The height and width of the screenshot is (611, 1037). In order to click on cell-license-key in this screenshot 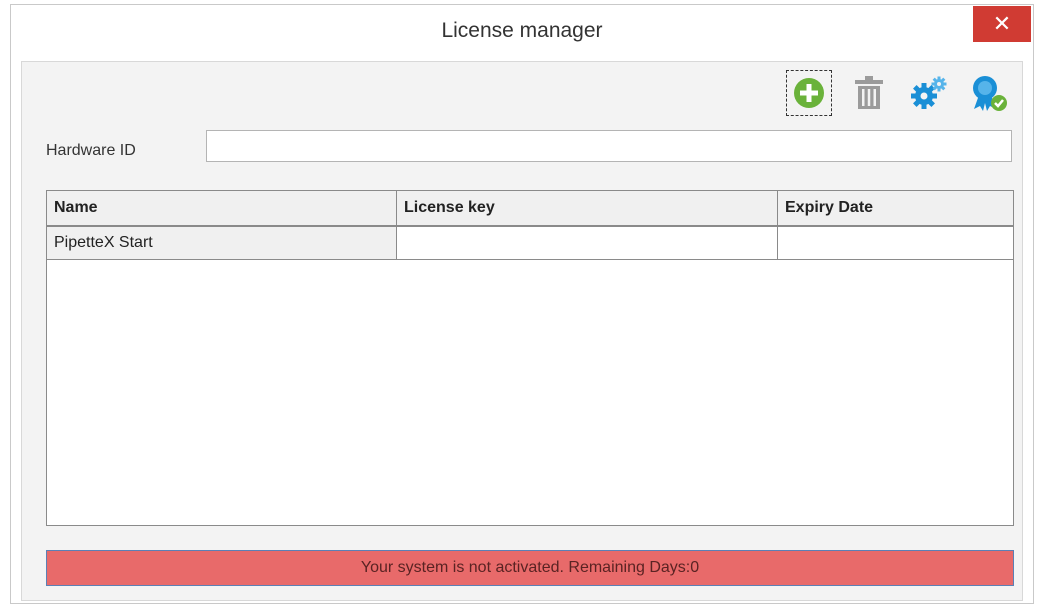, I will do `click(587, 243)`.